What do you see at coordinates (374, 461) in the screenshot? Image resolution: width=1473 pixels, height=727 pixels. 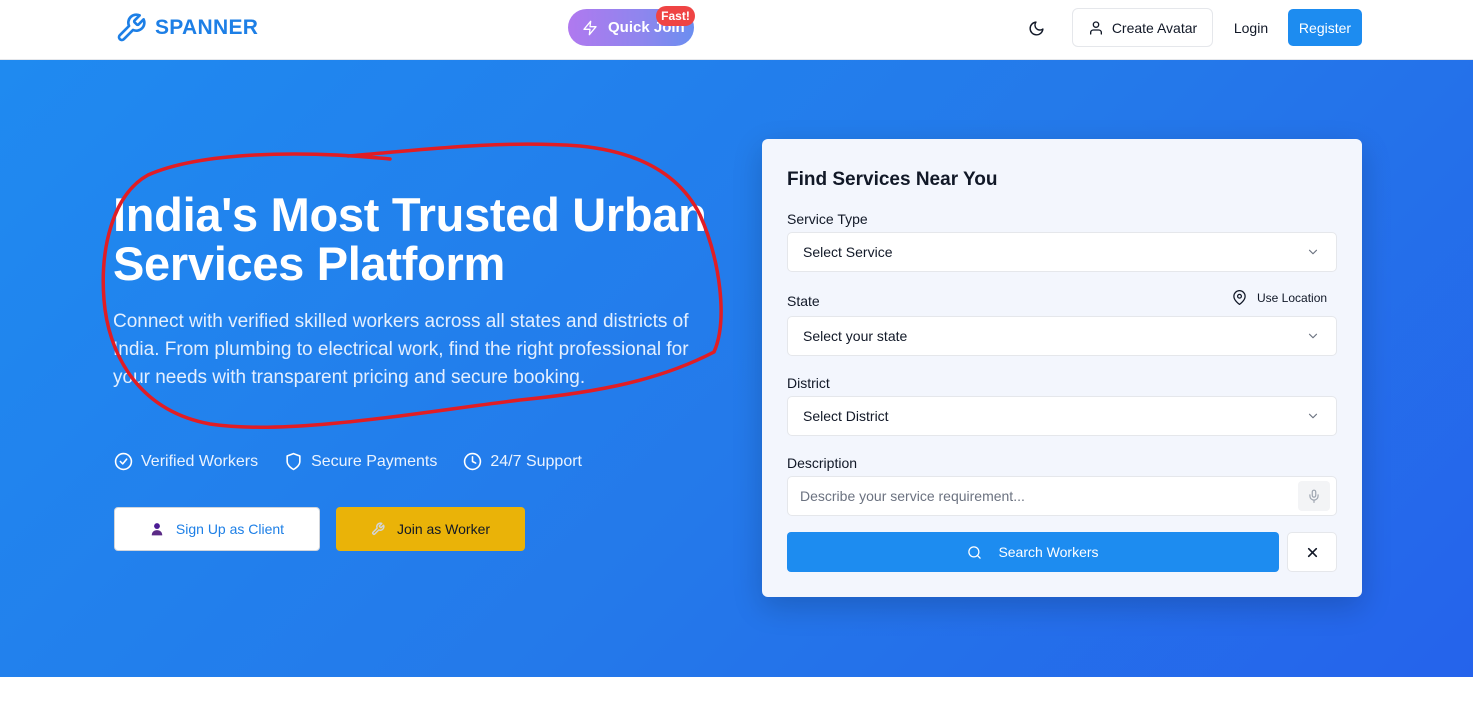 I see `feature-label: Secure Payments` at bounding box center [374, 461].